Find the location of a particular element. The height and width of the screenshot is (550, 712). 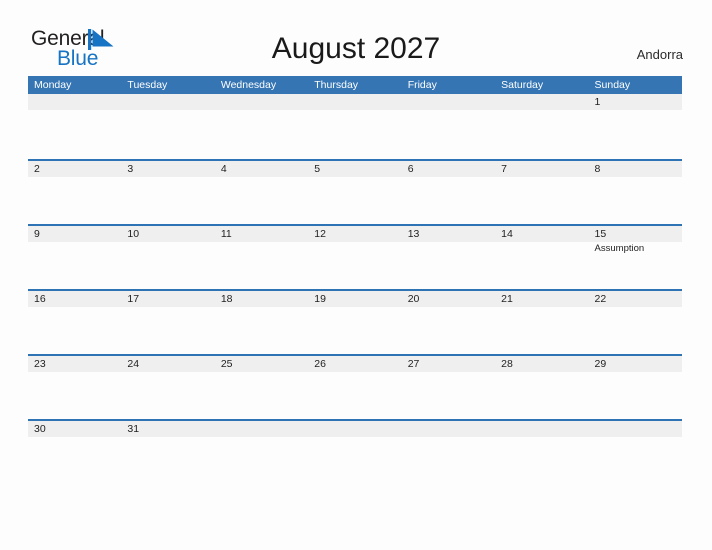

day-cell: 16 is located at coordinates (75, 322).